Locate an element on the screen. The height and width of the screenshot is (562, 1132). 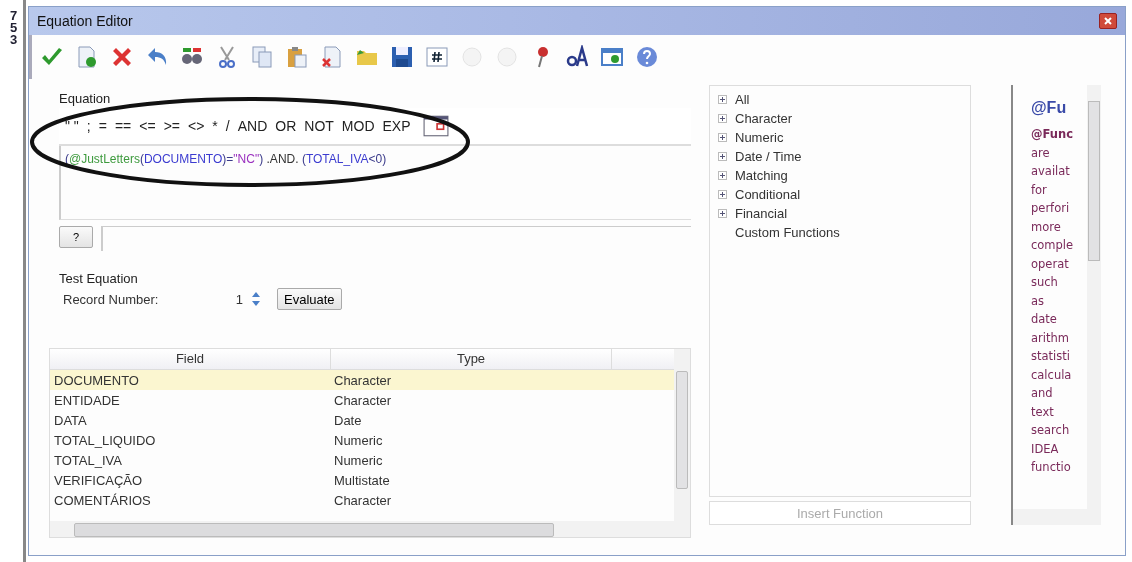
table-row: ENTIDADE Character is located at coordinates (362, 400).